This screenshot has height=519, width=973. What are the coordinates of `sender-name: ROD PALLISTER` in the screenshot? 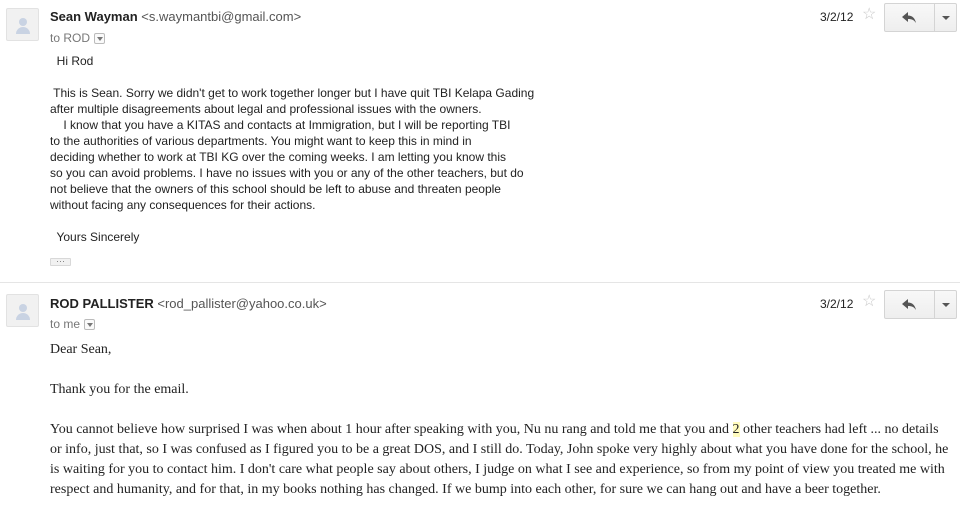 It's located at (102, 303).